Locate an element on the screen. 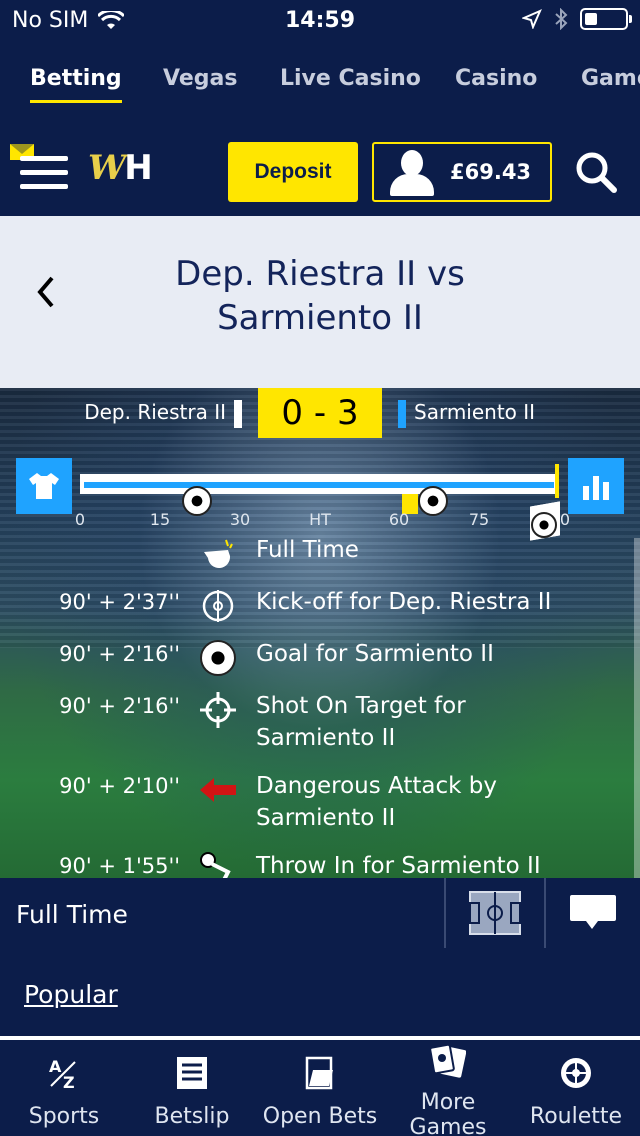 The image size is (640, 1136). deposit-button: Deposit is located at coordinates (293, 172).